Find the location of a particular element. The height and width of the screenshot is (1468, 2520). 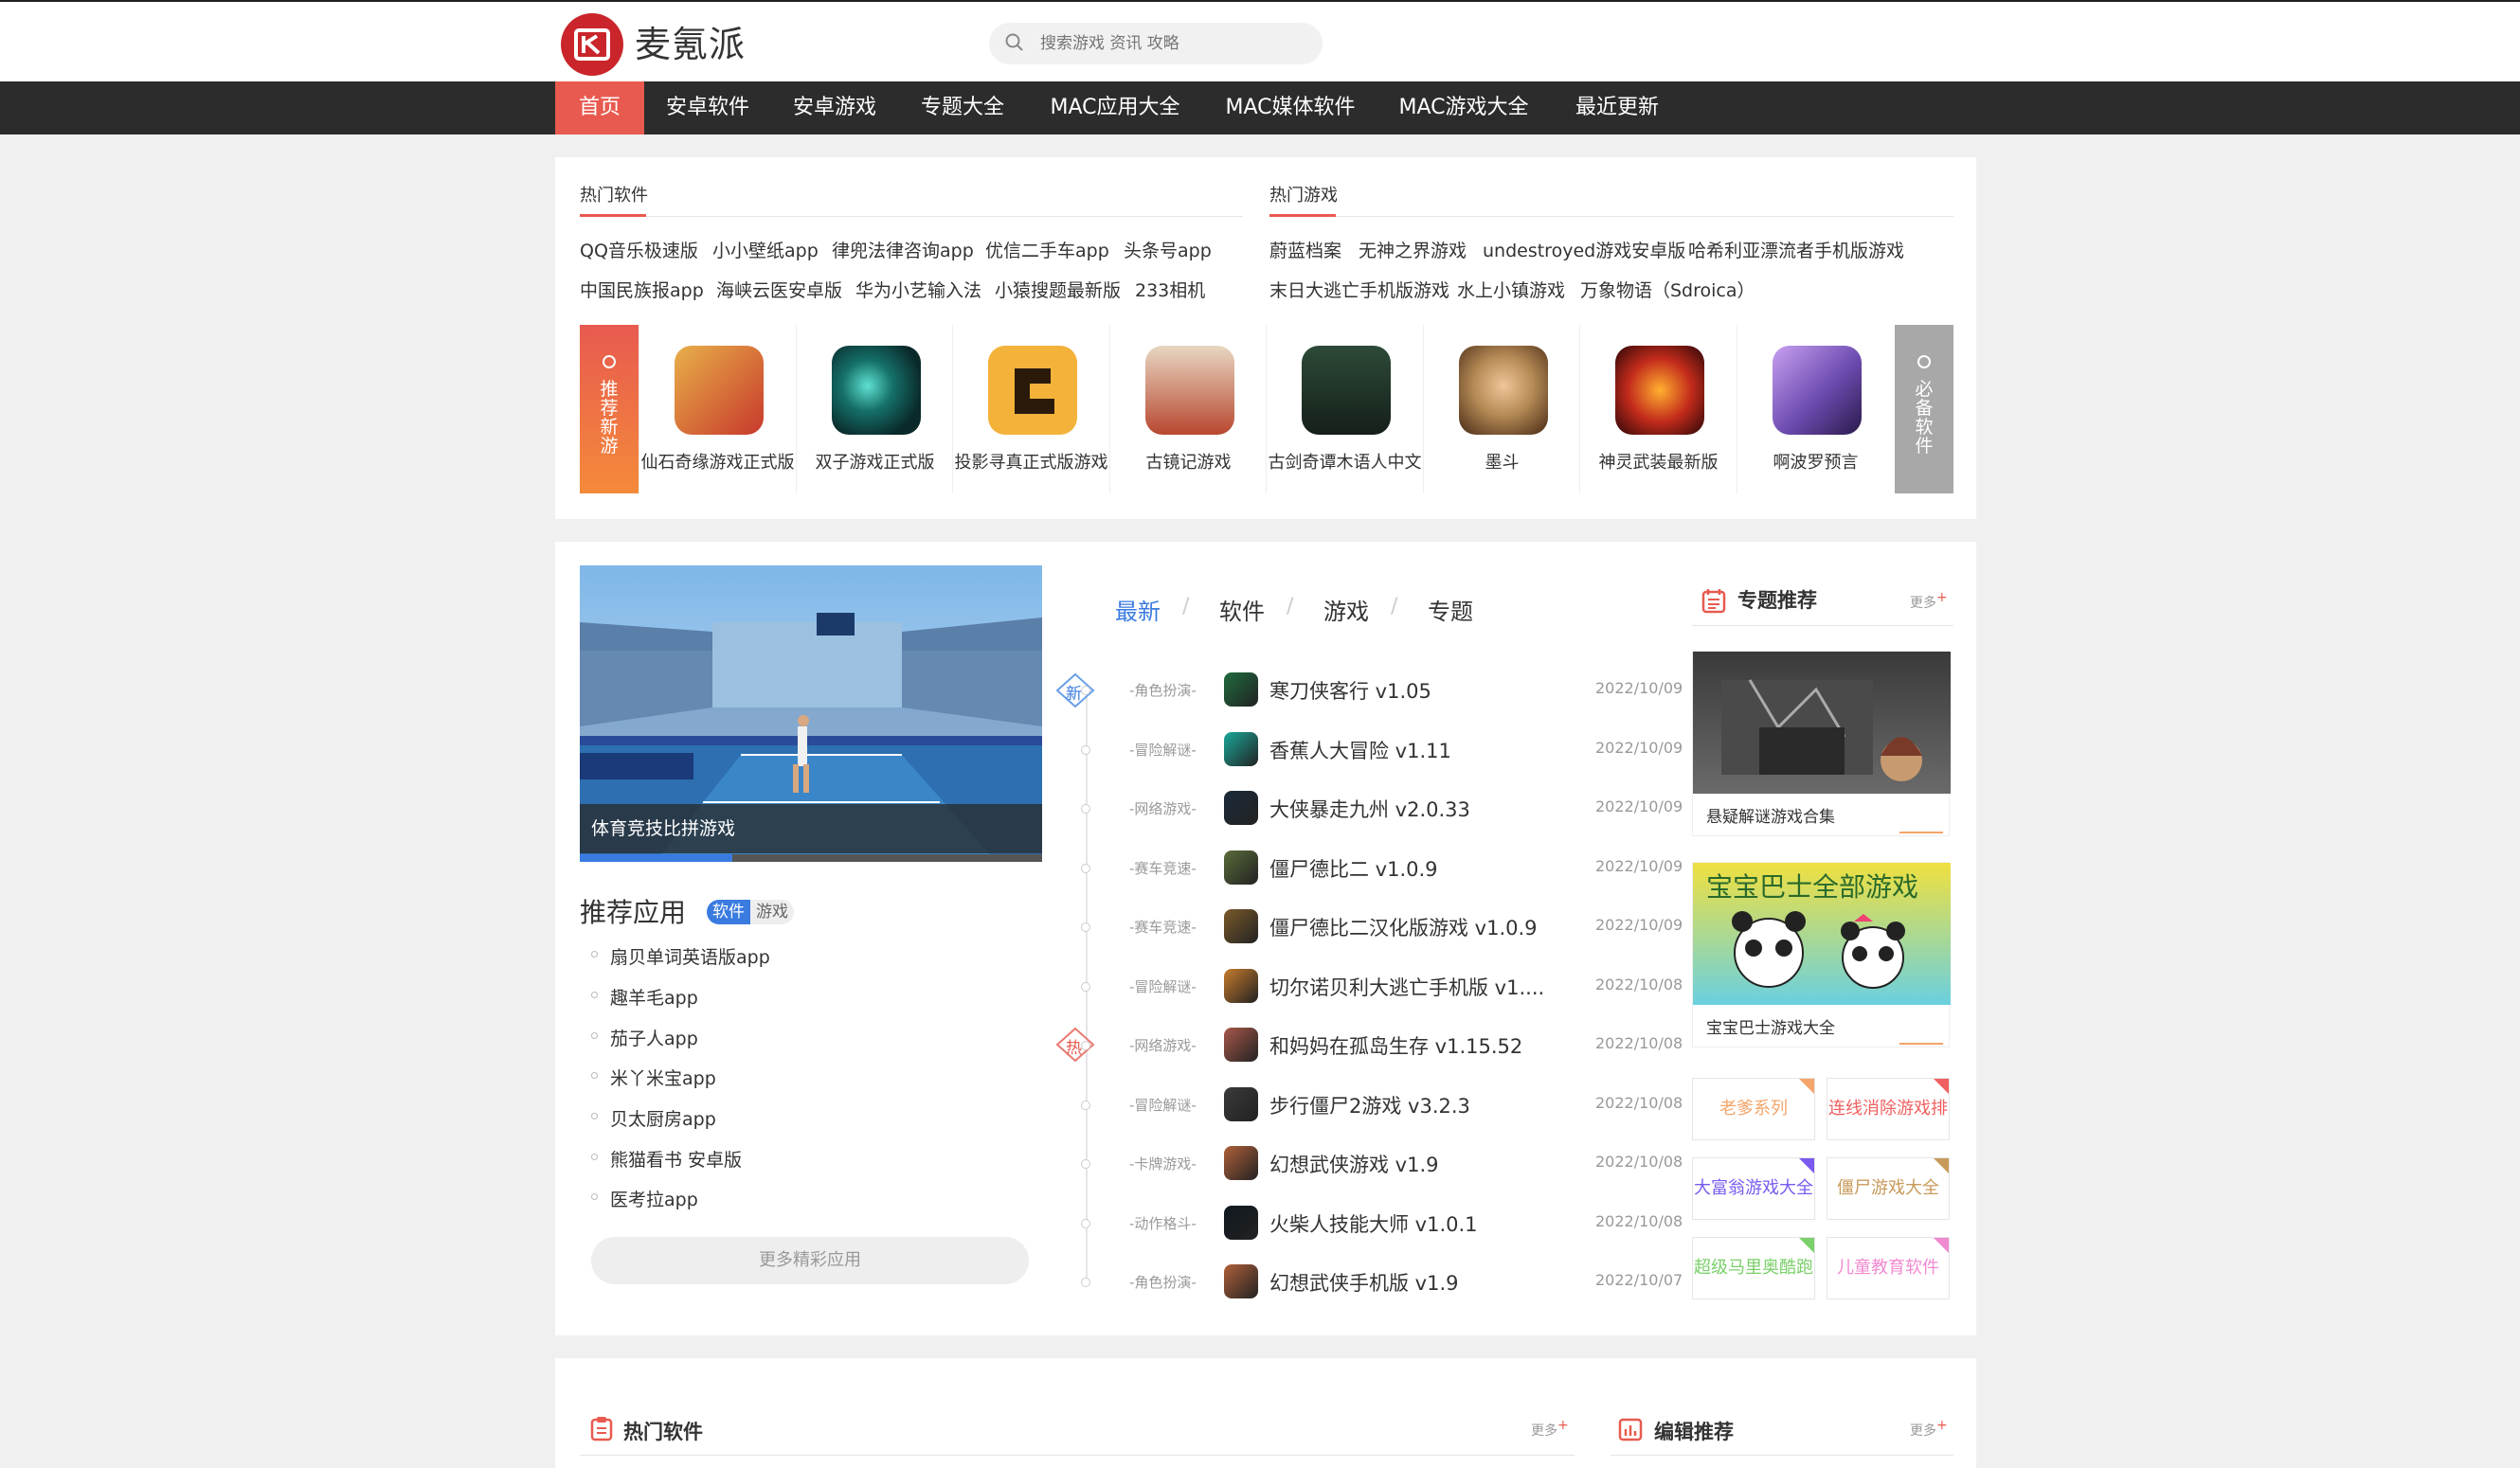

xianshi-icon is located at coordinates (719, 390).